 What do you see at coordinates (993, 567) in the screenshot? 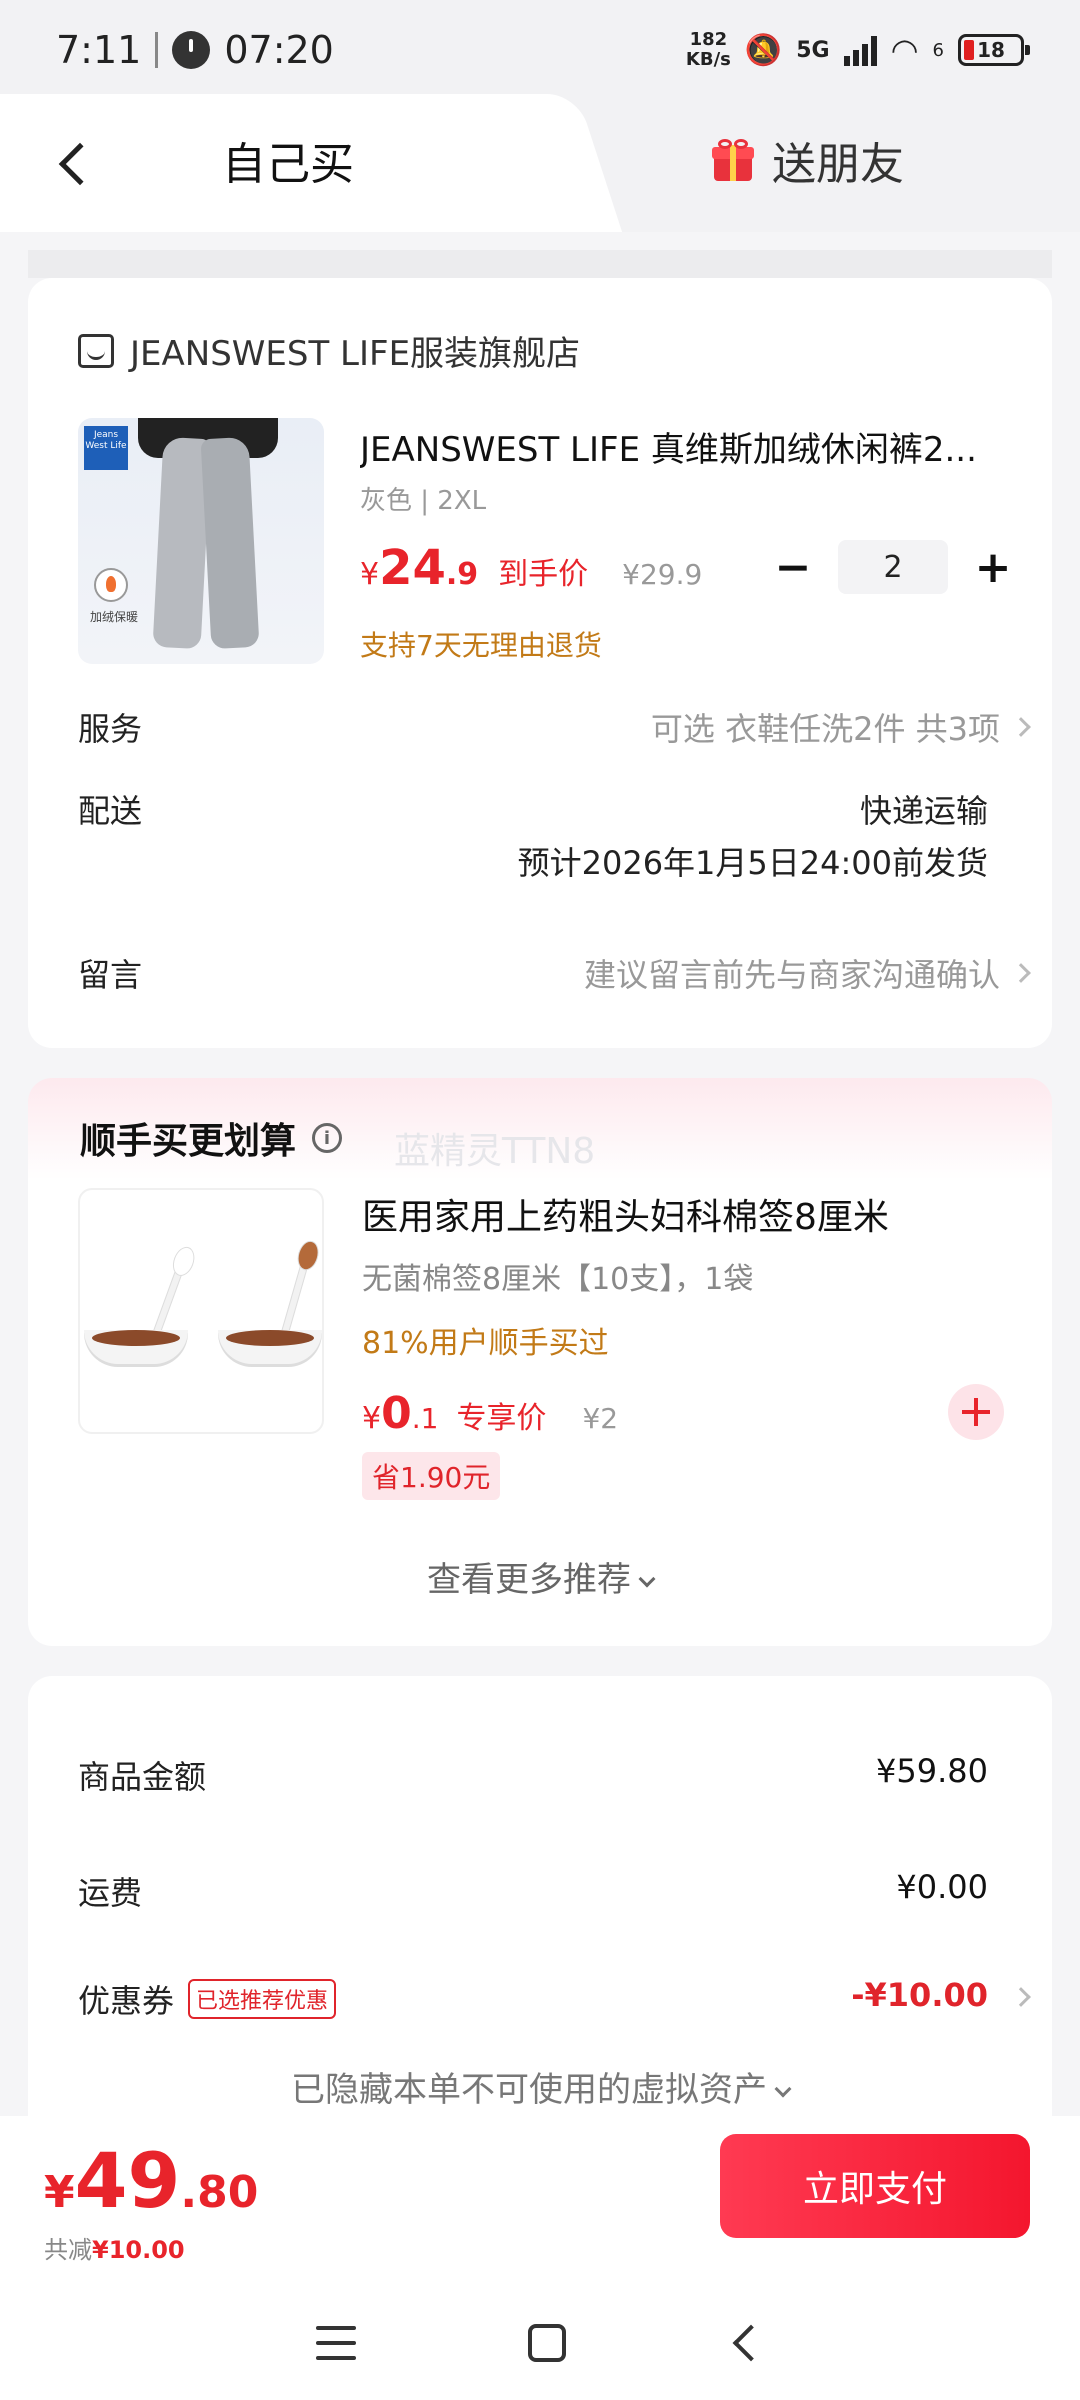
I see `increase-quantity-button: +` at bounding box center [993, 567].